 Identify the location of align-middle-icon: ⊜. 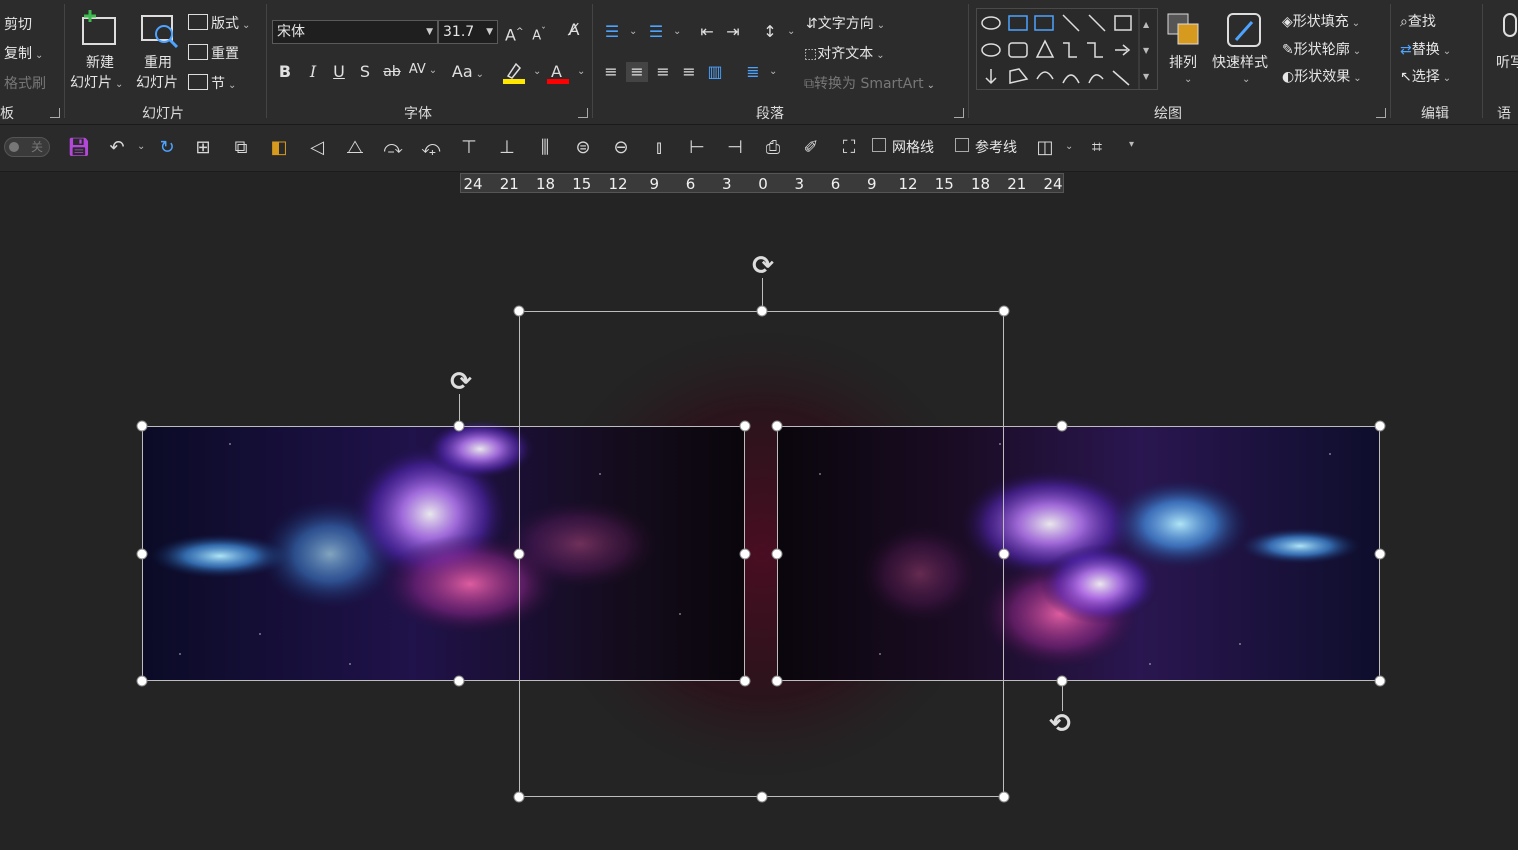
(583, 148).